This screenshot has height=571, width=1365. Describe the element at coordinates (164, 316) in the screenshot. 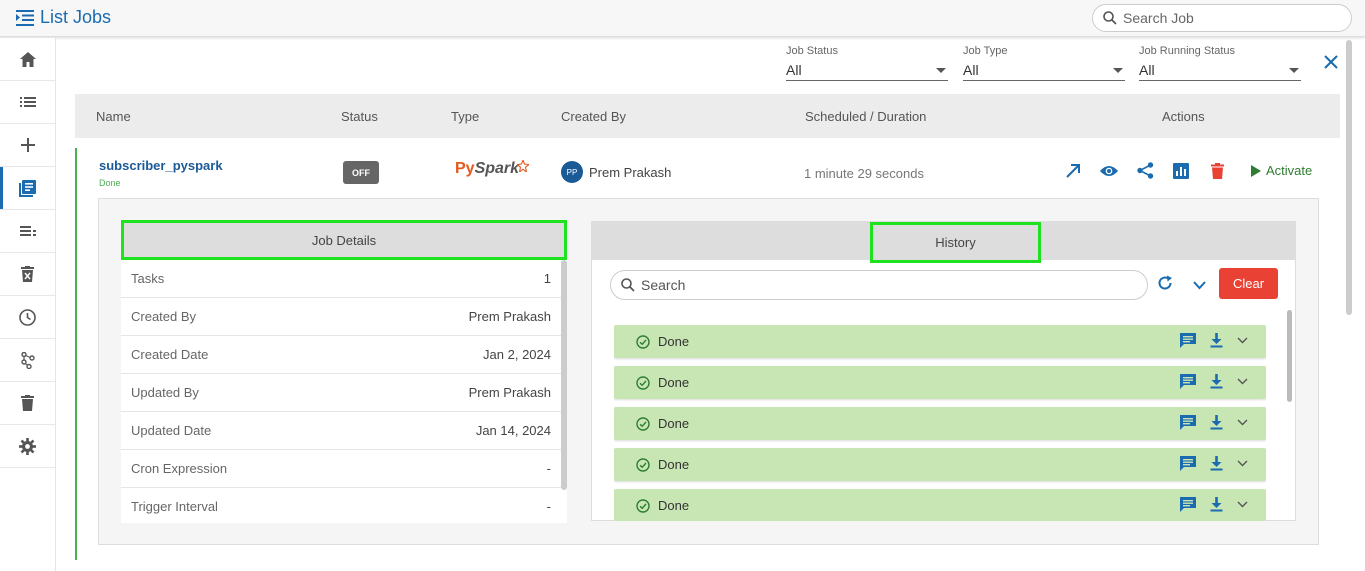

I see `detail-label: Created By` at that location.